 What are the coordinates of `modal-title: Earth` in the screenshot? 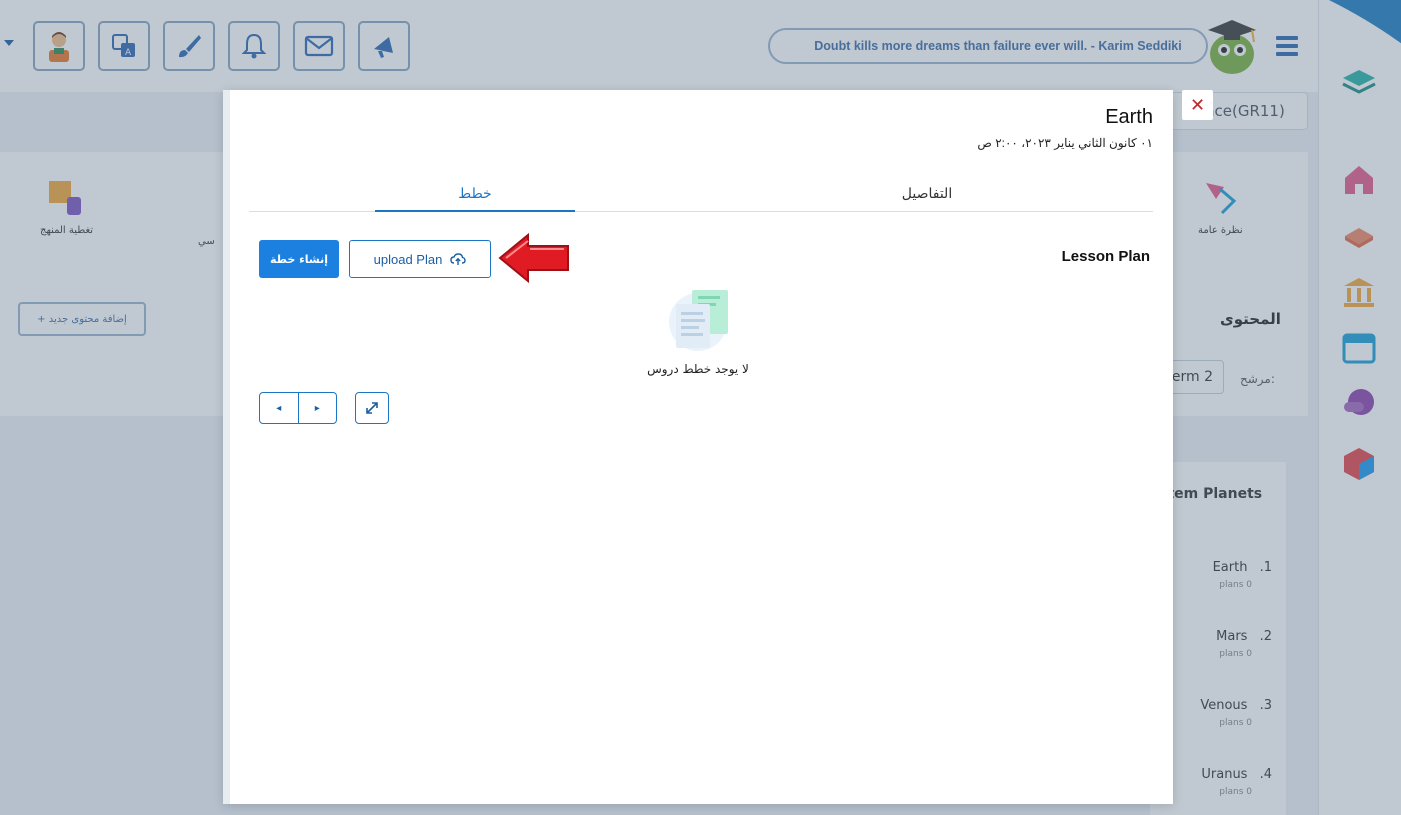 It's located at (1129, 117).